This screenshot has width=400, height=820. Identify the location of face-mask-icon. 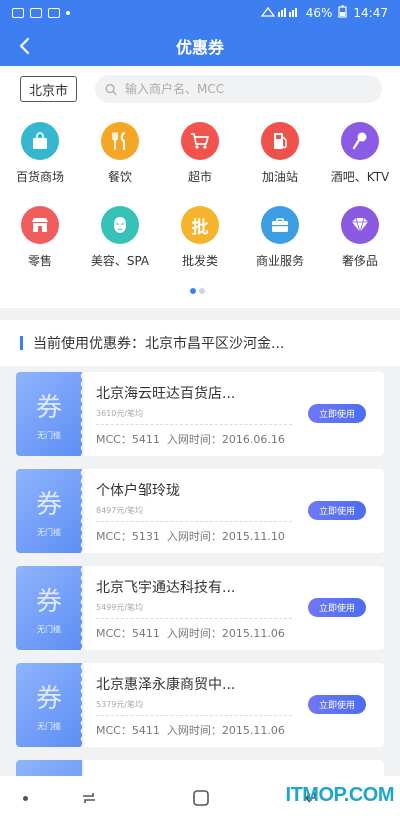
(120, 225).